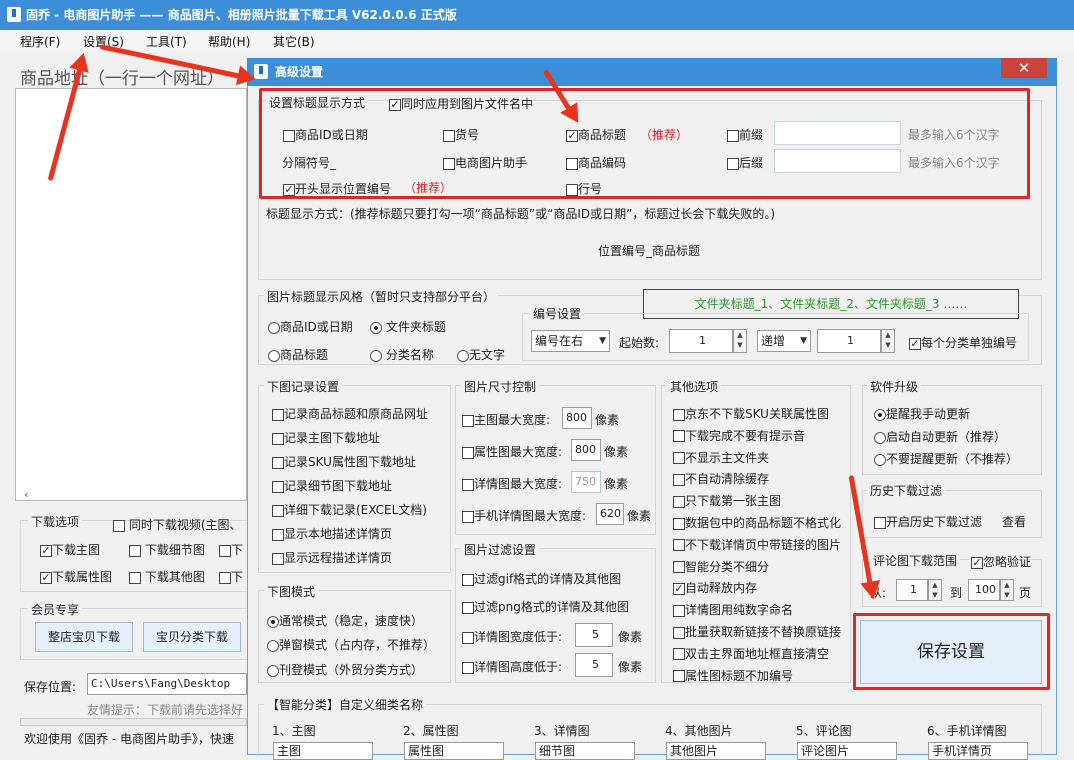 This screenshot has width=1074, height=760. I want to click on upgrade-auto-radio: 启动自动更新（推荐）, so click(940, 436).